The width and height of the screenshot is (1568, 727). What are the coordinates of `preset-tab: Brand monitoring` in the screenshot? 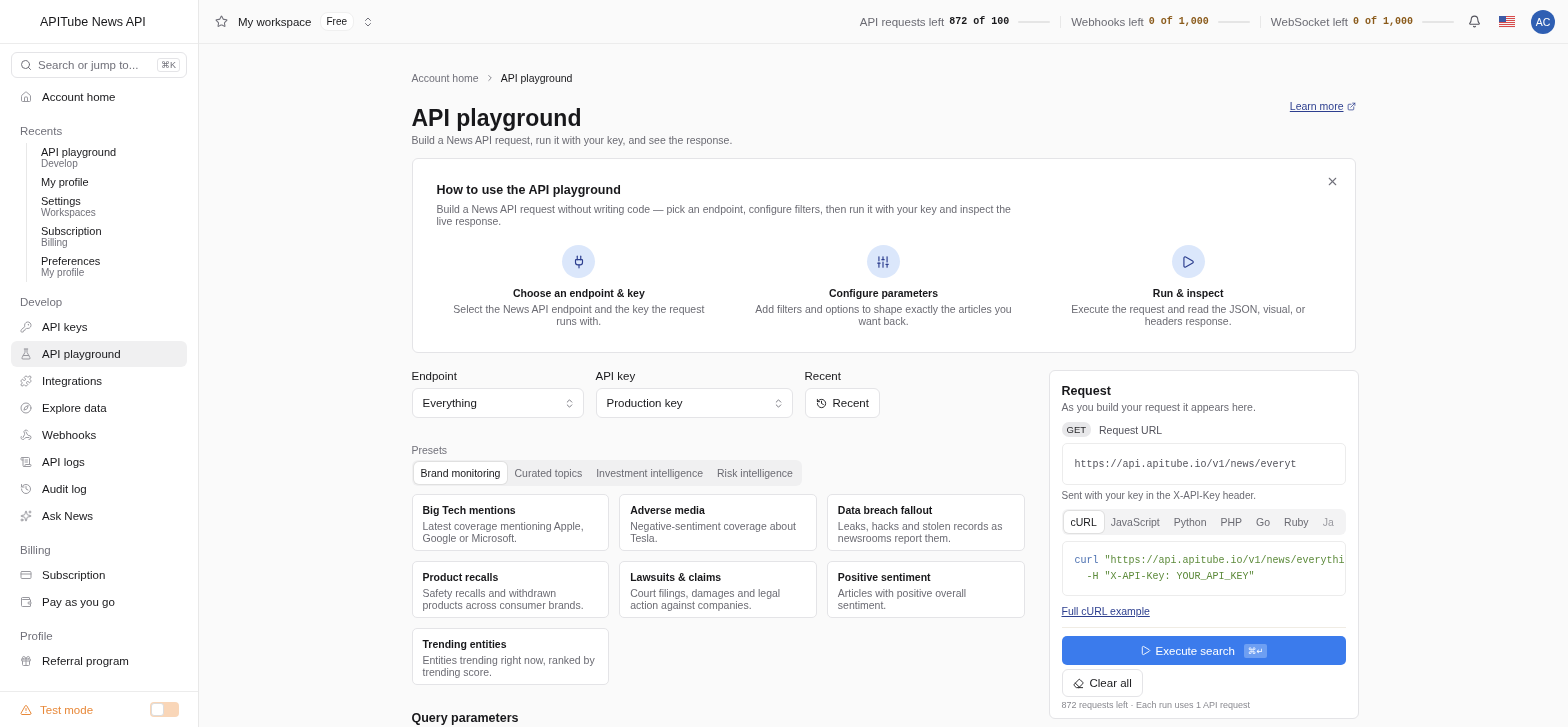 It's located at (460, 473).